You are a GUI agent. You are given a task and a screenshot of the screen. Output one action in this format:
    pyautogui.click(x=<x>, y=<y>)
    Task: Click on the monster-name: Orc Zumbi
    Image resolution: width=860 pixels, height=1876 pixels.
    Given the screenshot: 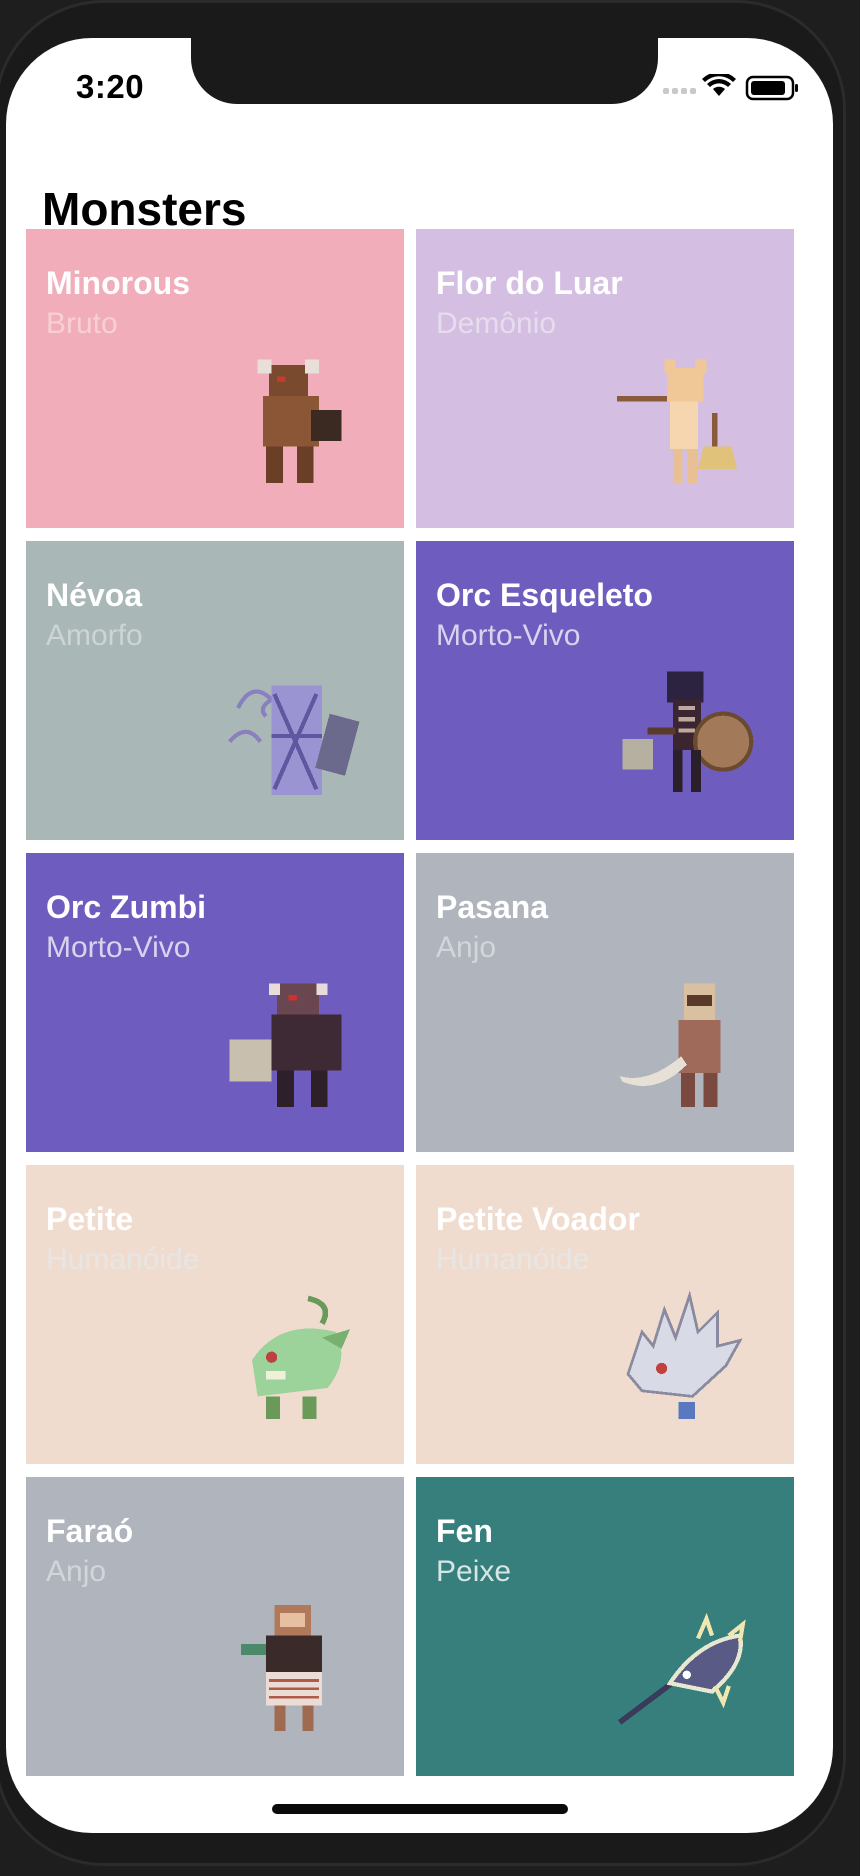 What is the action you would take?
    pyautogui.click(x=126, y=907)
    